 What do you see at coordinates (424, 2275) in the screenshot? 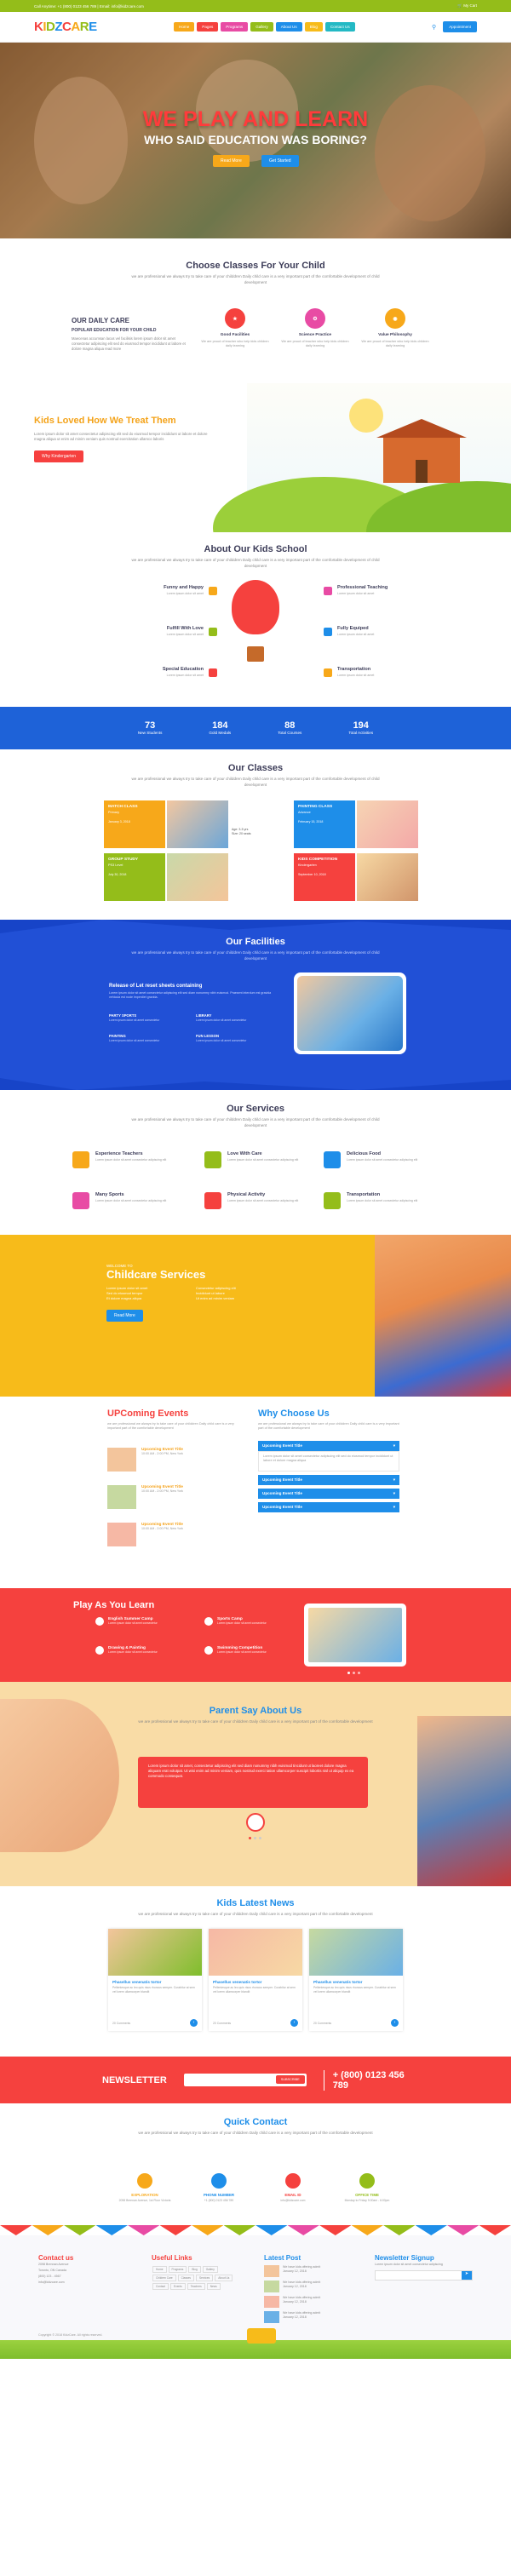
I see `footer-email-input: ➤` at bounding box center [424, 2275].